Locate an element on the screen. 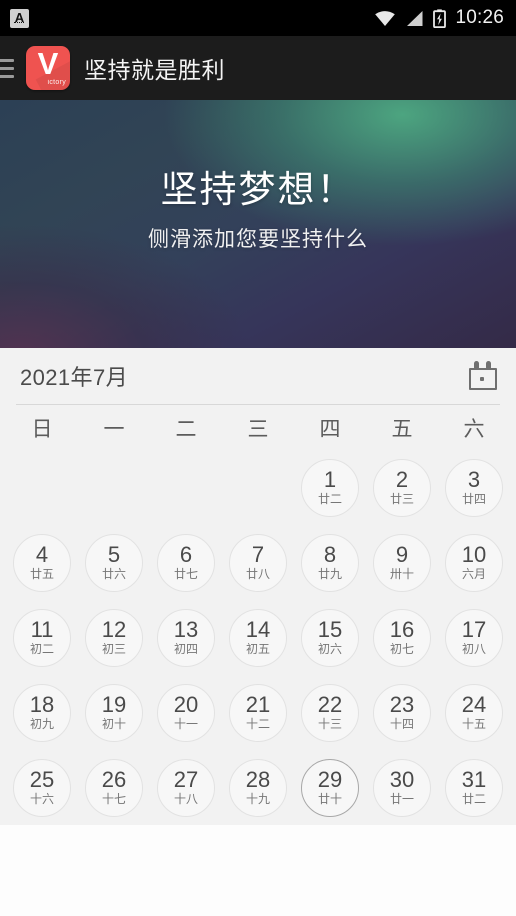 The width and height of the screenshot is (516, 916). calendar-day: 14 初五 is located at coordinates (258, 637).